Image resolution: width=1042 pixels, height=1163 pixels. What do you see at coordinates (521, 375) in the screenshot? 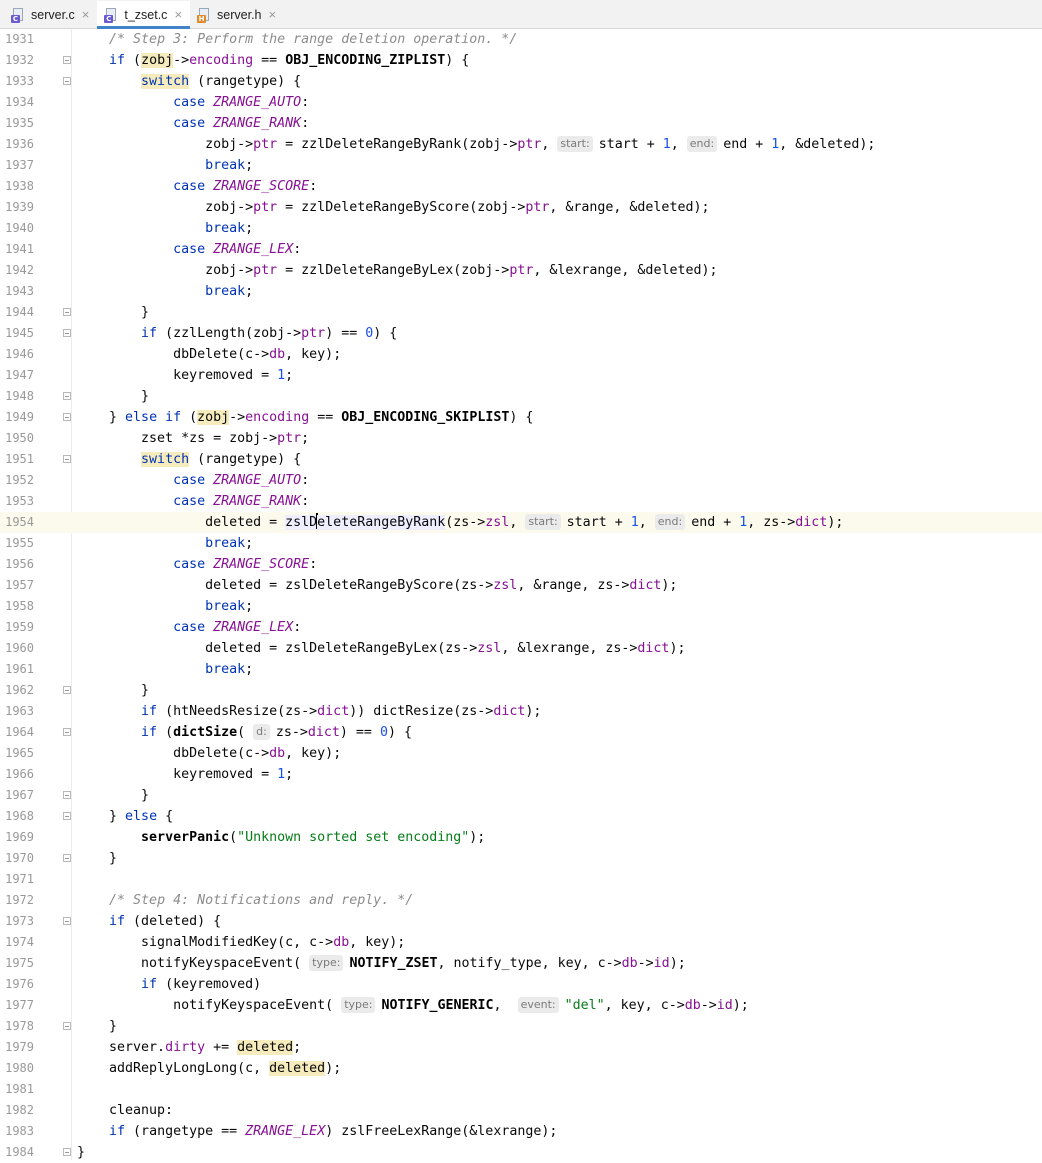
I see `code-line: 1947 keyremoved = 1;` at bounding box center [521, 375].